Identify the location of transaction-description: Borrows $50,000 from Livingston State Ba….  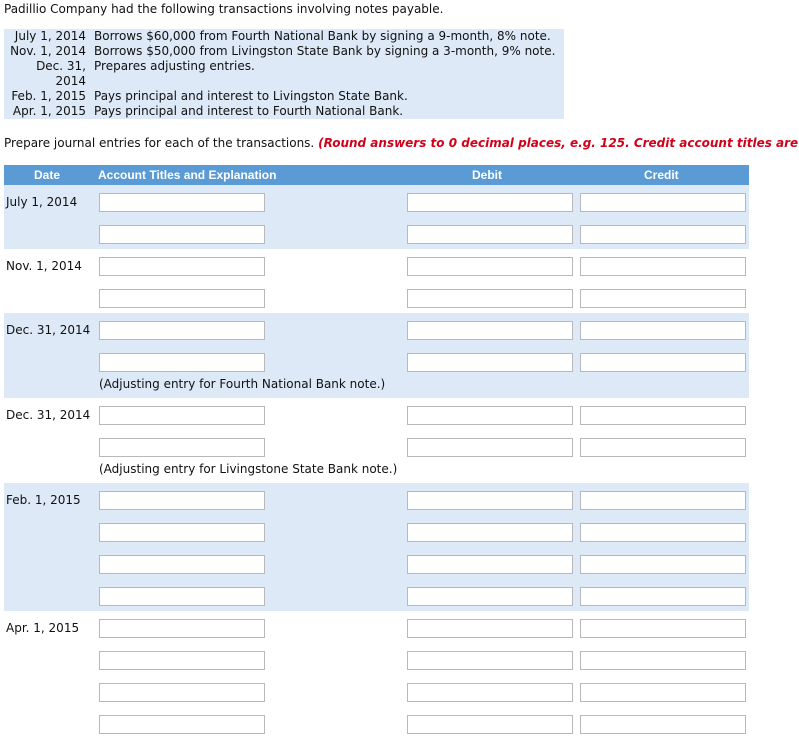
(325, 51).